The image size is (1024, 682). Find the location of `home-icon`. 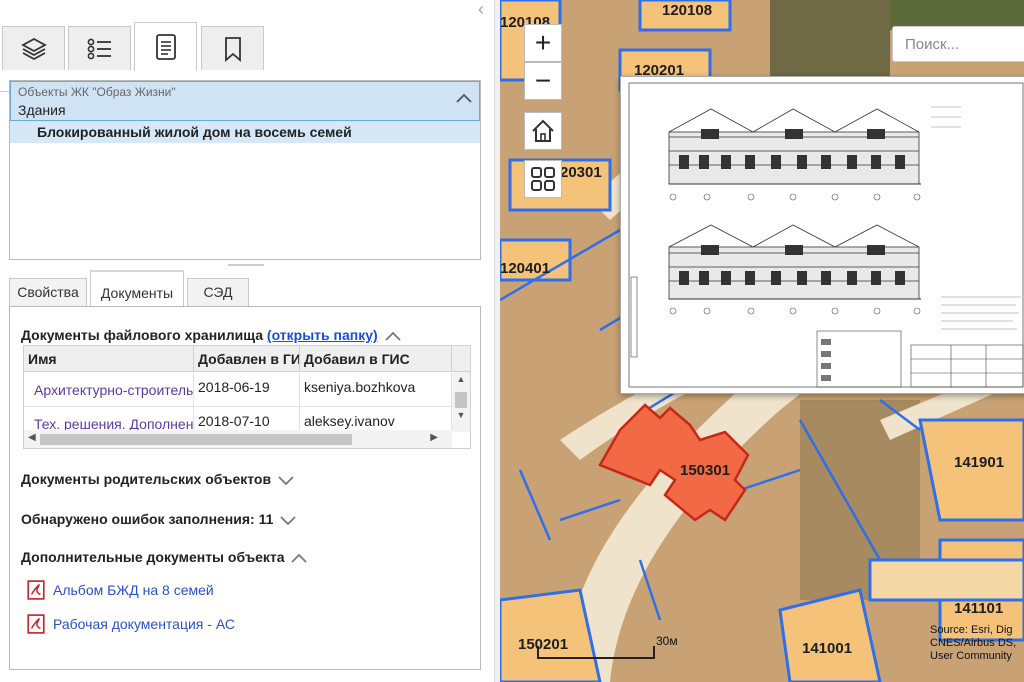

home-icon is located at coordinates (543, 130).